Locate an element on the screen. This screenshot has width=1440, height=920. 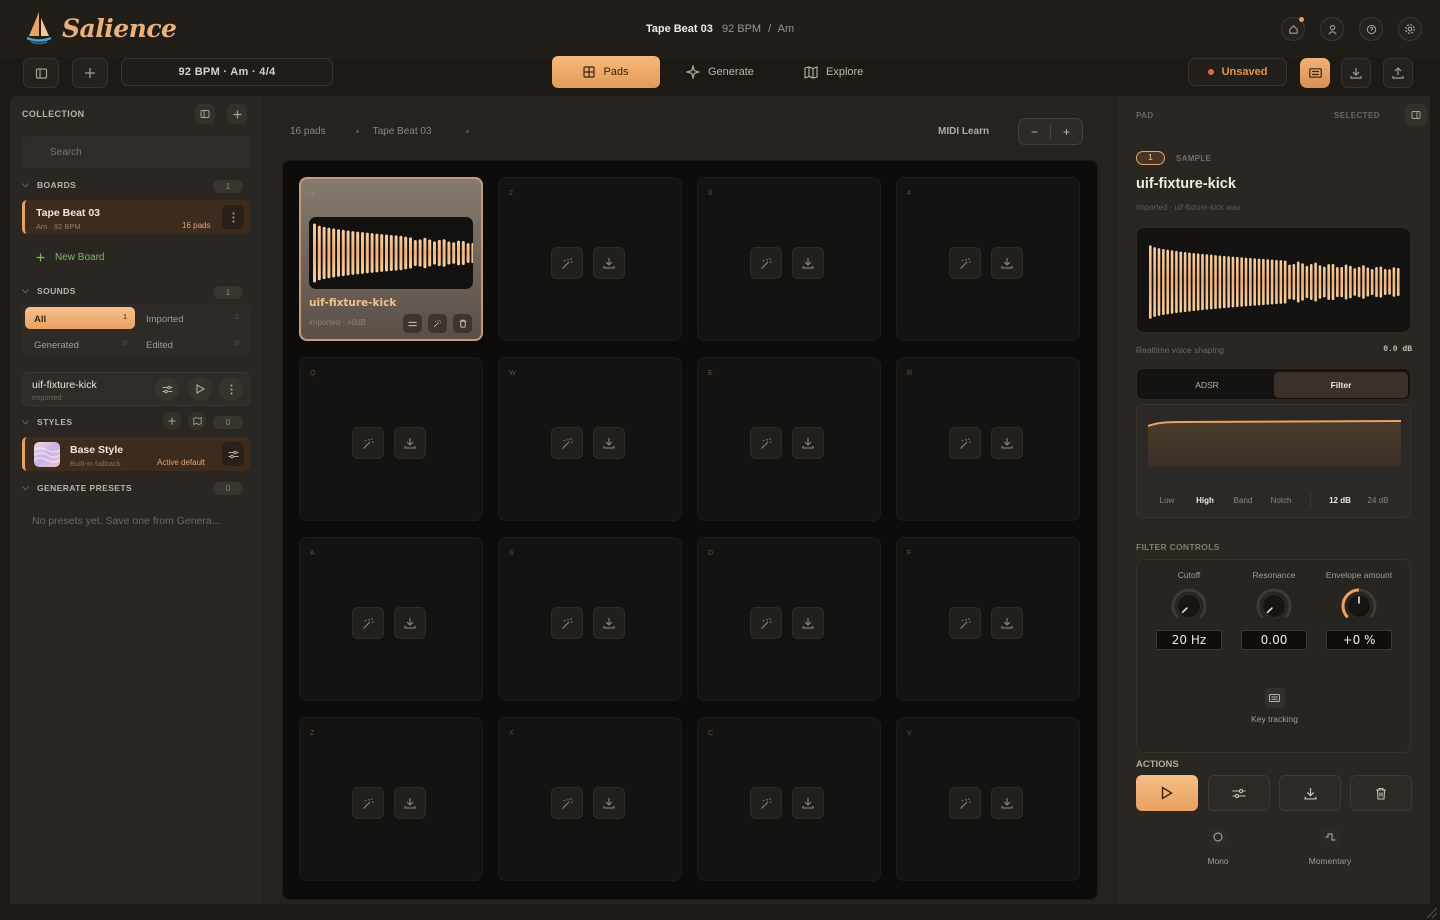
keyboard-mode-button is located at coordinates (1315, 73).